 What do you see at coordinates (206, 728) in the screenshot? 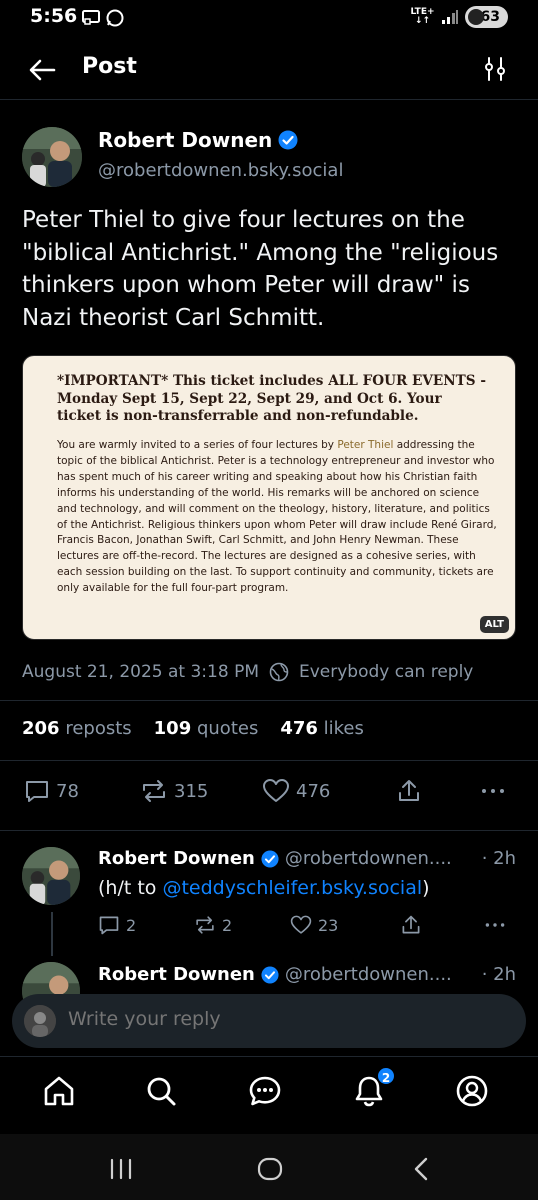
I see `quotes-stat: 109 quotes` at bounding box center [206, 728].